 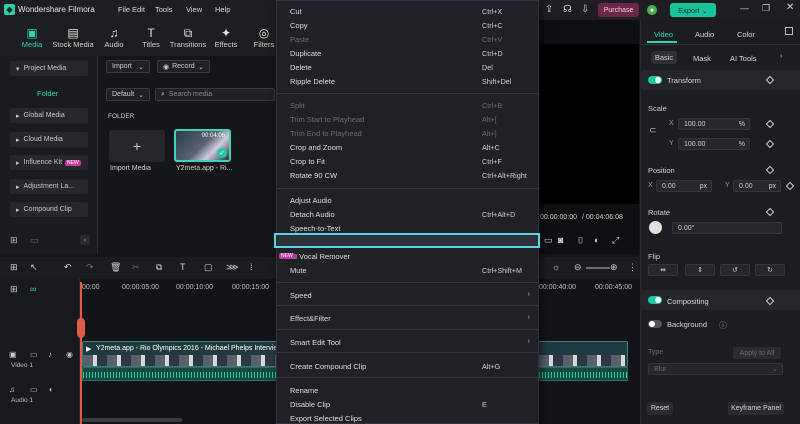 I want to click on menu-item-rename: Rename, so click(x=304, y=390).